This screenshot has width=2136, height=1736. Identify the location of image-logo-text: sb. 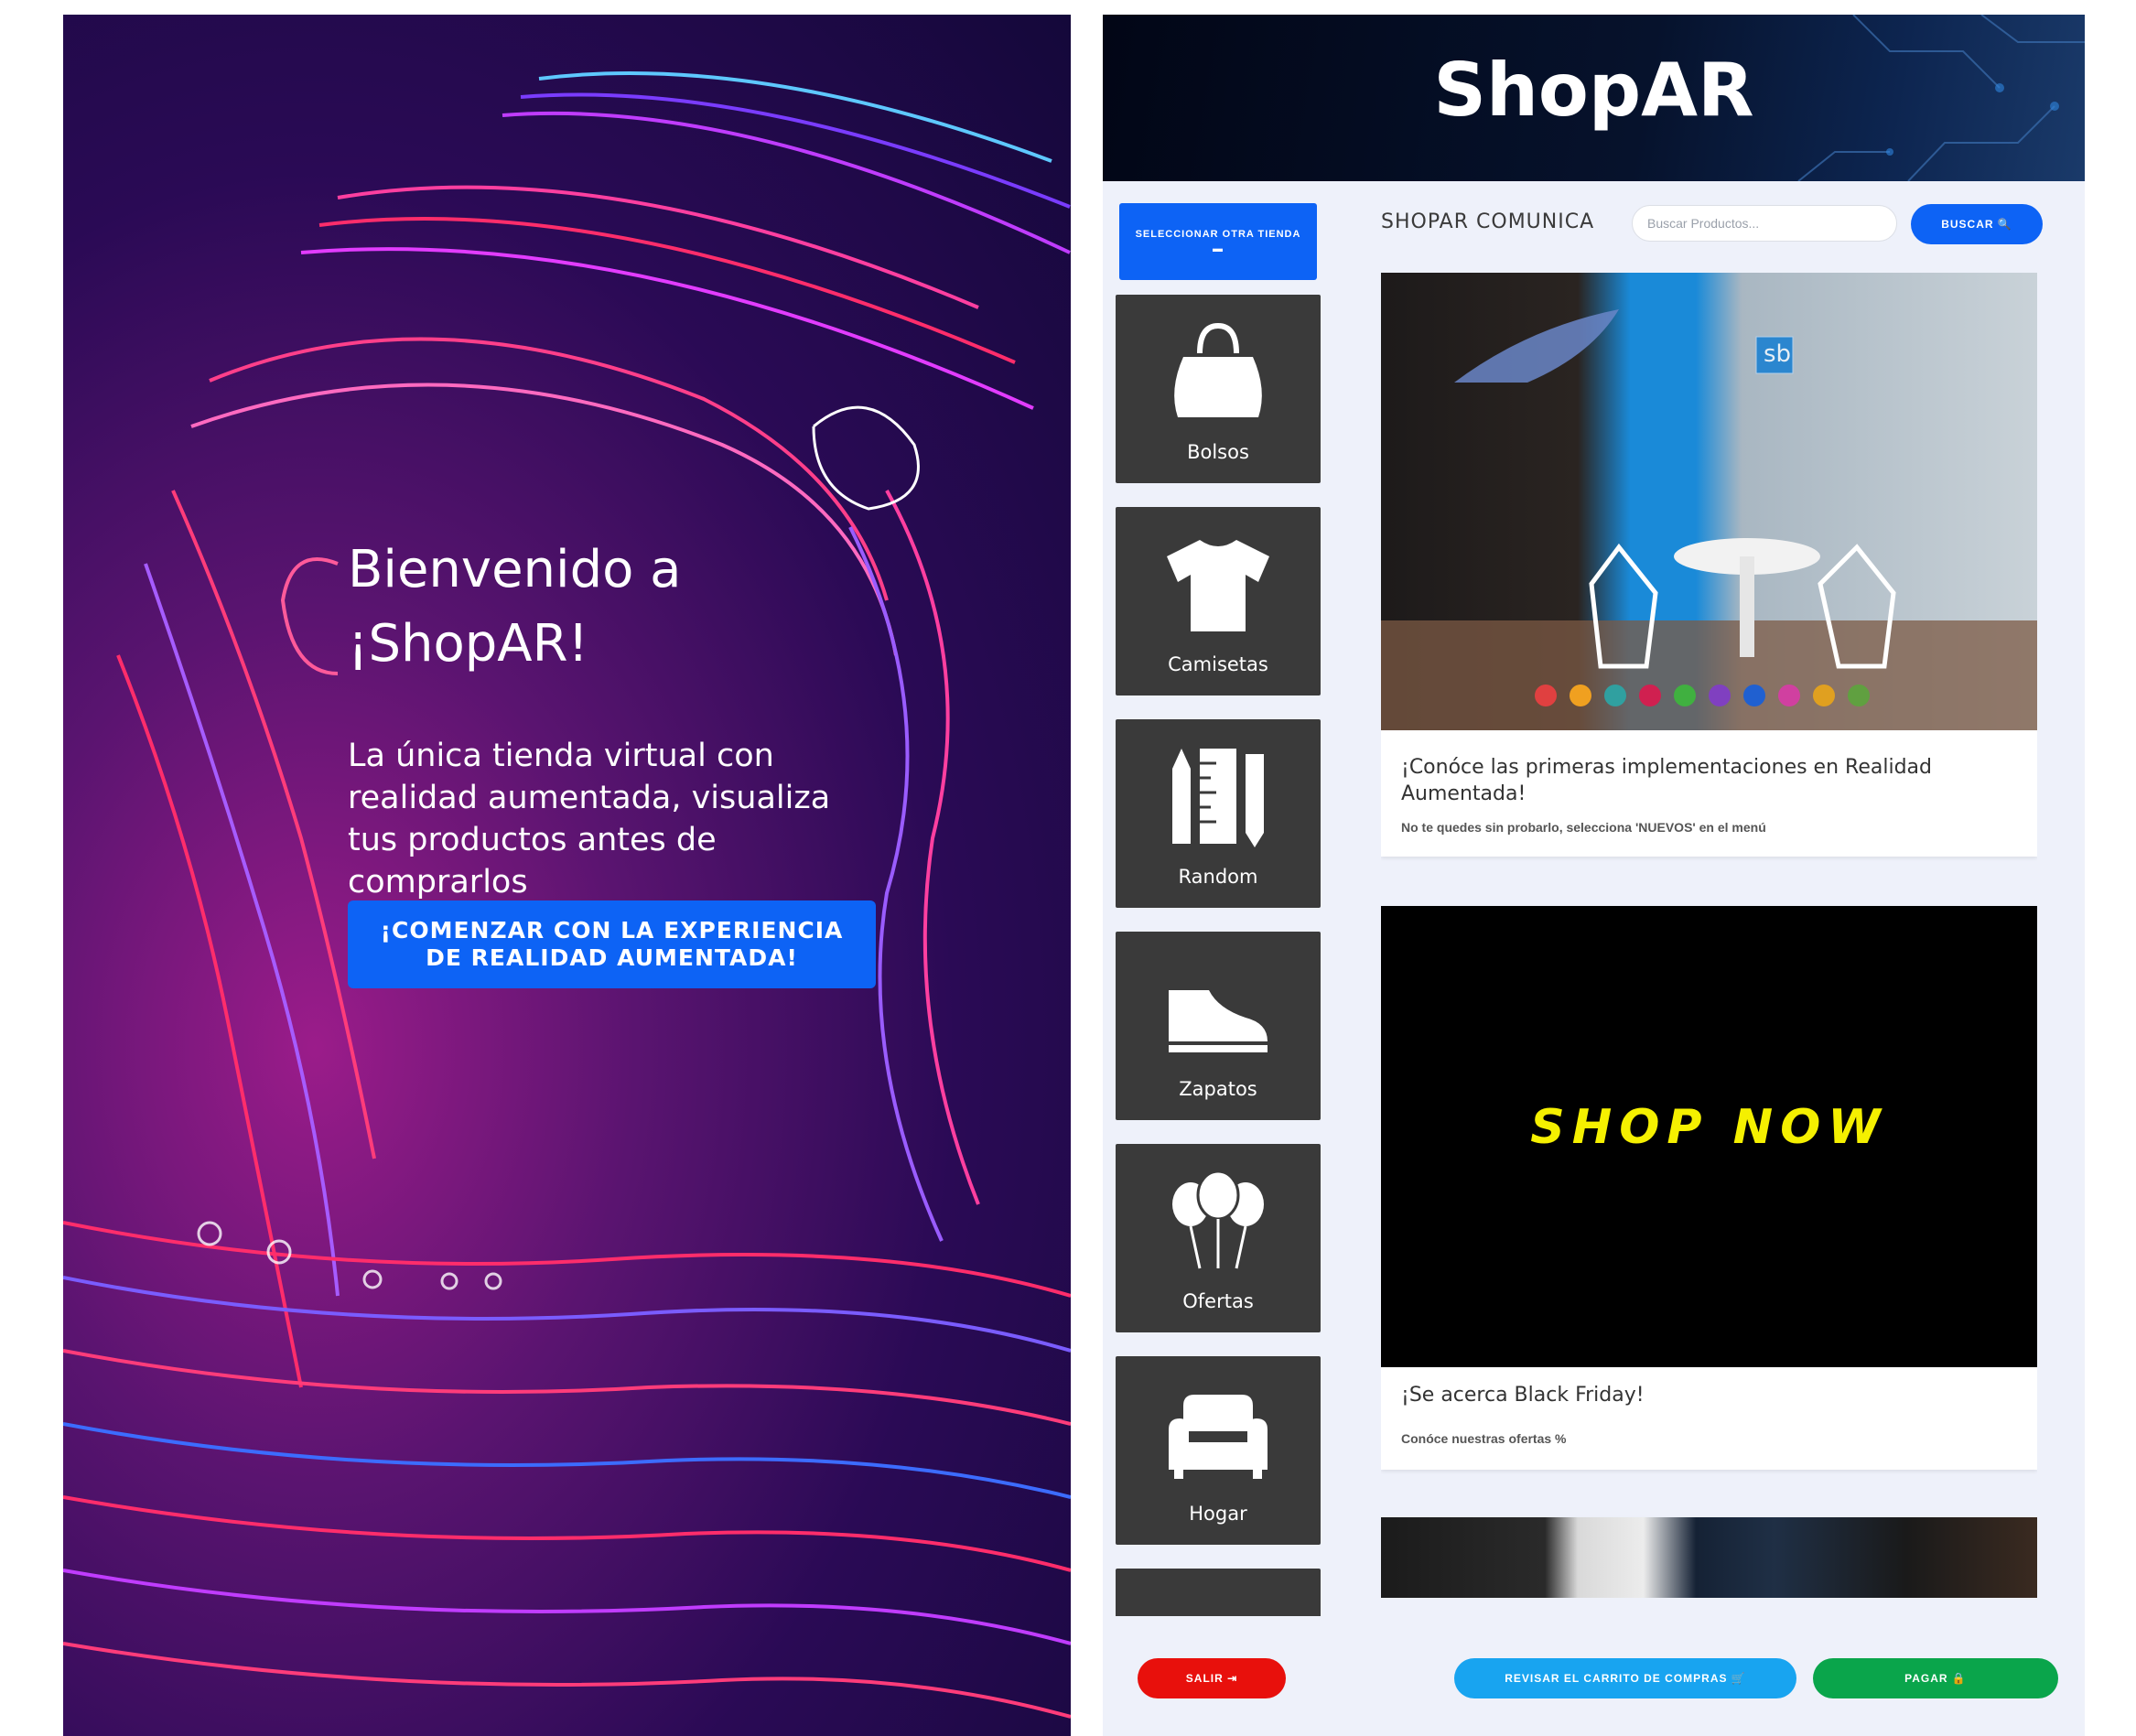
(1778, 354).